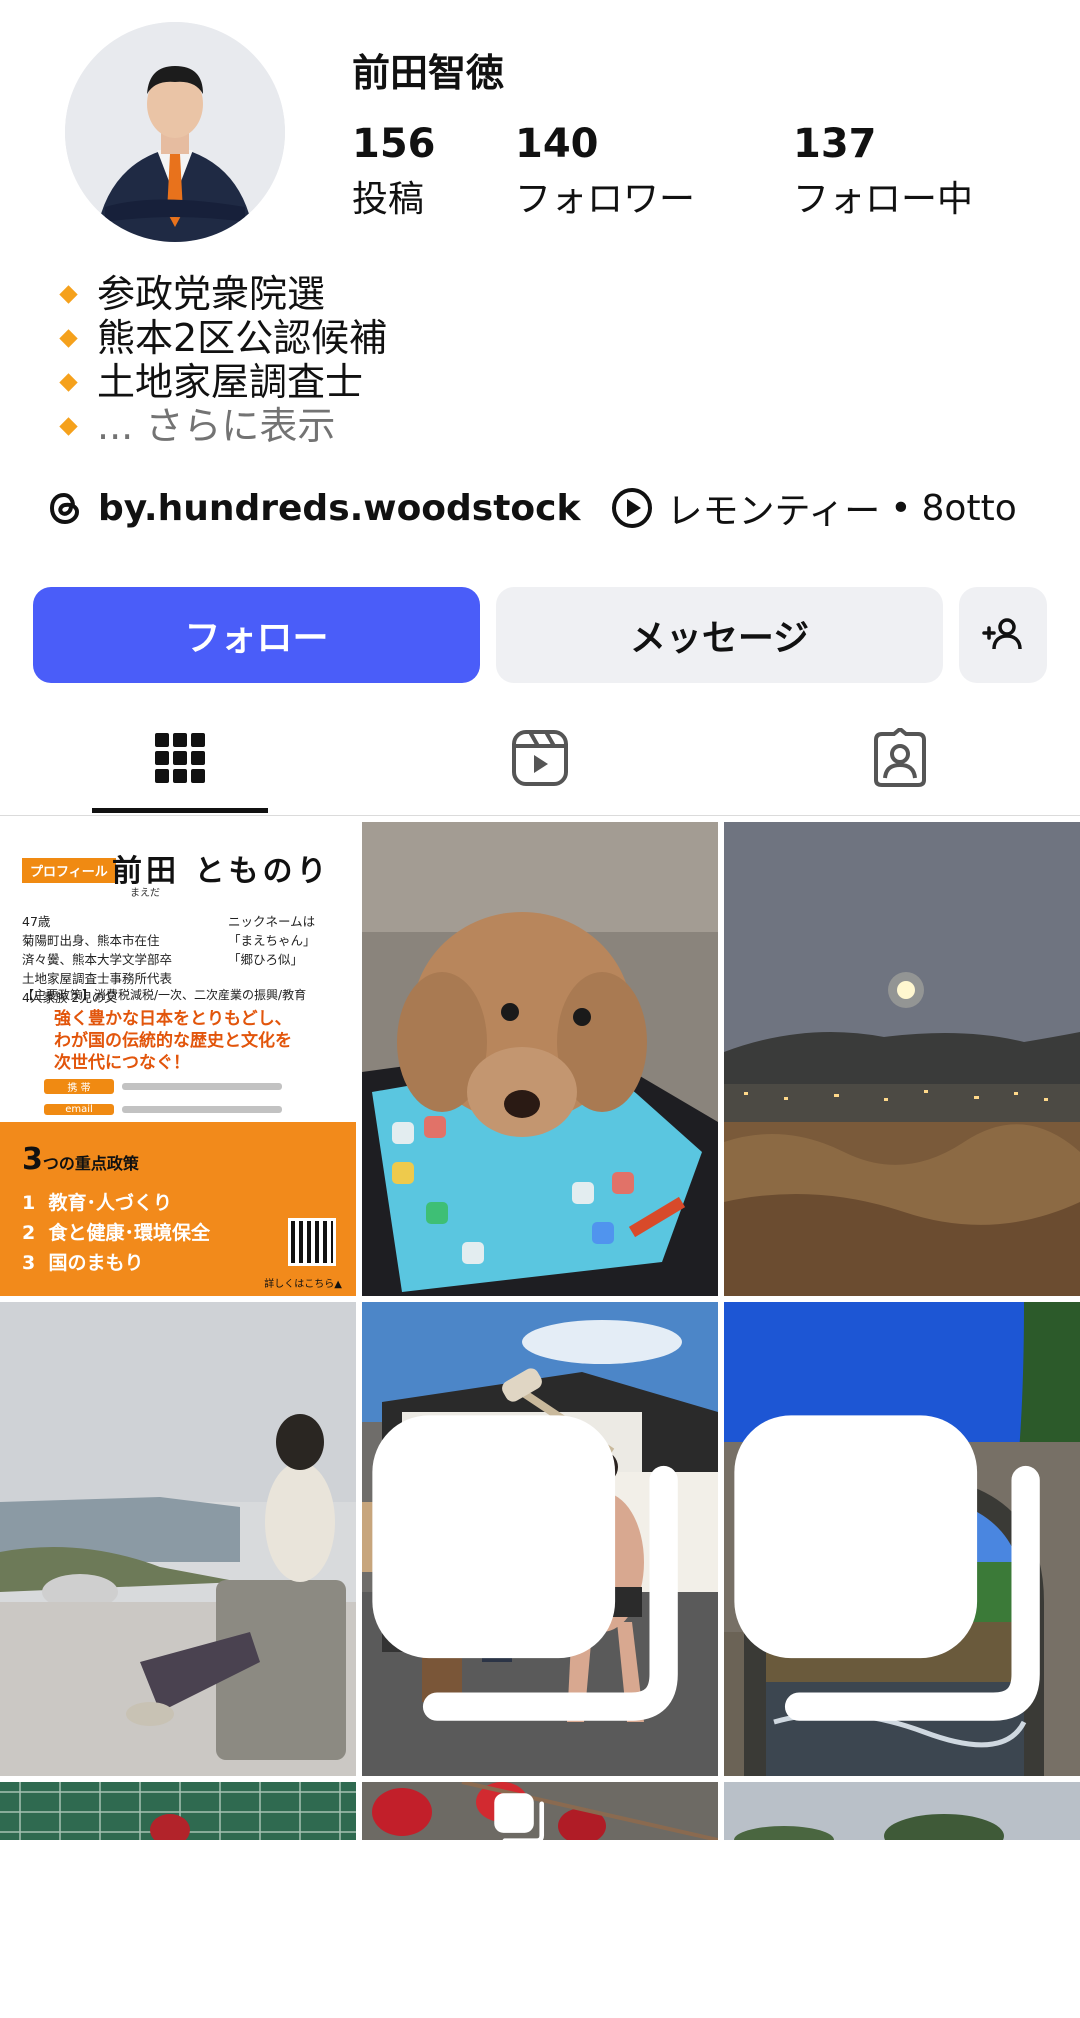  I want to click on active-tab-indicator, so click(180, 810).